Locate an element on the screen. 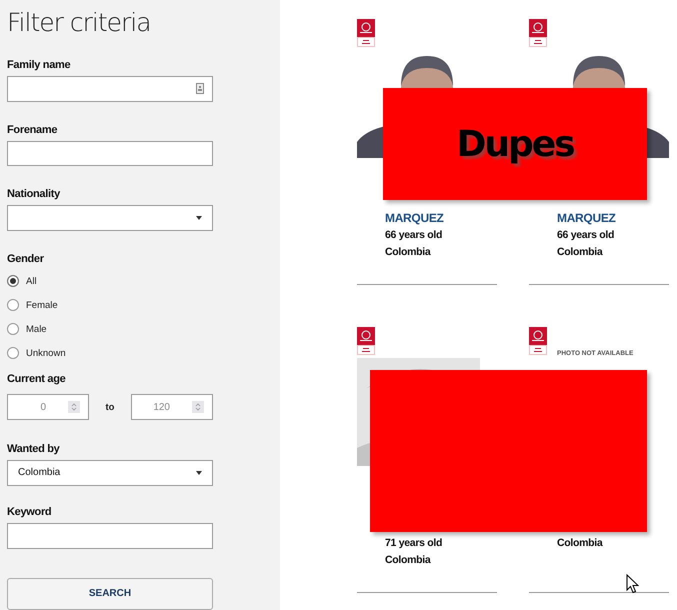 Image resolution: width=677 pixels, height=610 pixels. field-label: Current age is located at coordinates (36, 379).